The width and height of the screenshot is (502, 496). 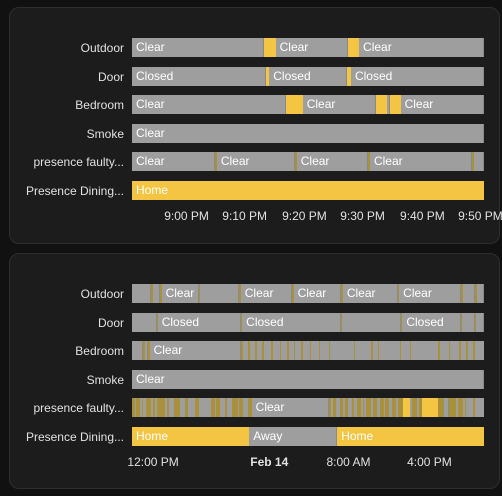 What do you see at coordinates (293, 436) in the screenshot?
I see `timeline-segment: Away` at bounding box center [293, 436].